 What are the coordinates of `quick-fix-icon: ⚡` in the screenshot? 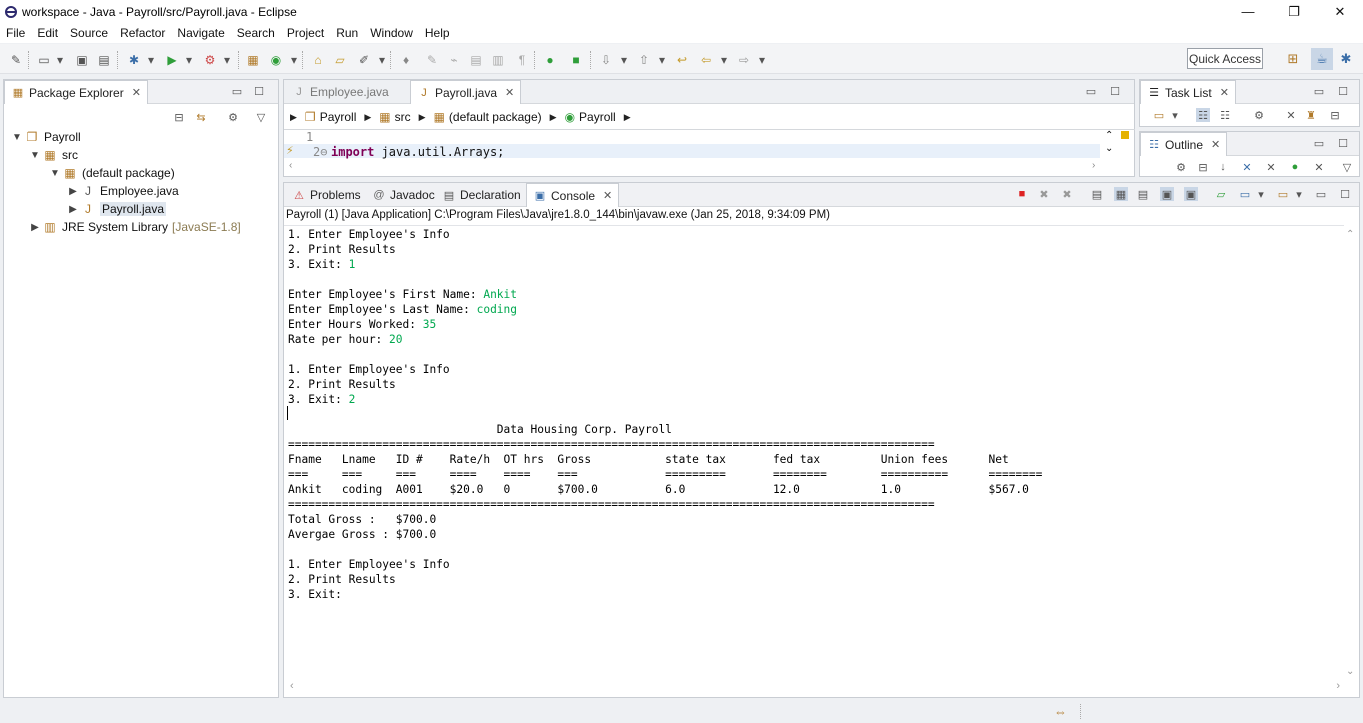 It's located at (290, 150).